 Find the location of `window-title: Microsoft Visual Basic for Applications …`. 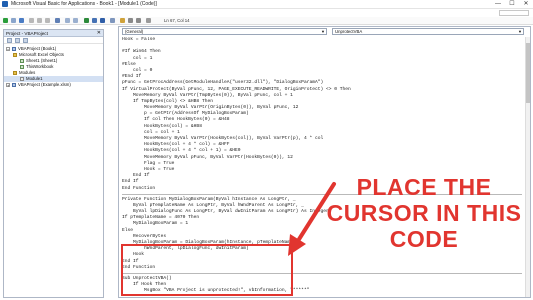

window-title: Microsoft Visual Basic for Applications … is located at coordinates (84, 4).